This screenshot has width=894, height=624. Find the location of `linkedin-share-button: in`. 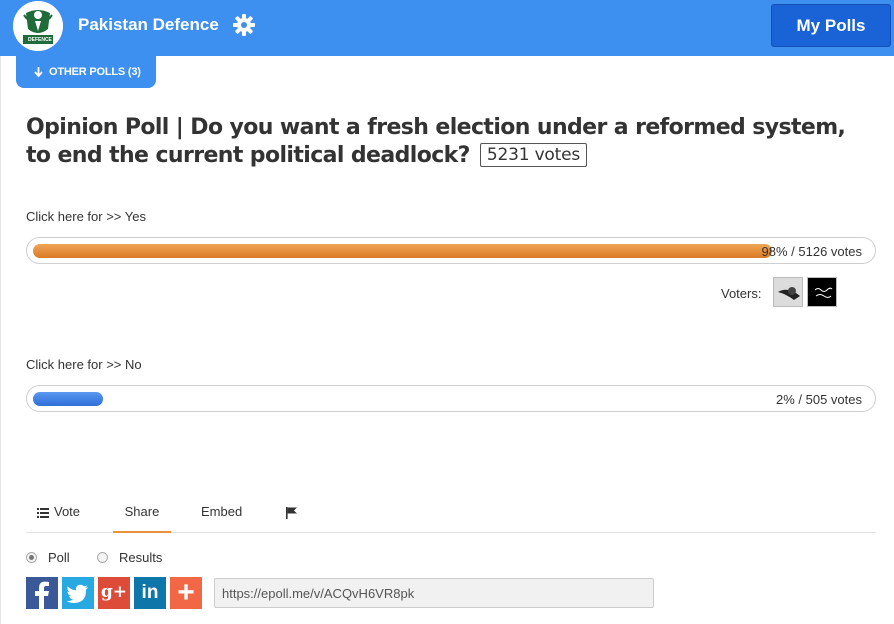

linkedin-share-button: in is located at coordinates (150, 593).